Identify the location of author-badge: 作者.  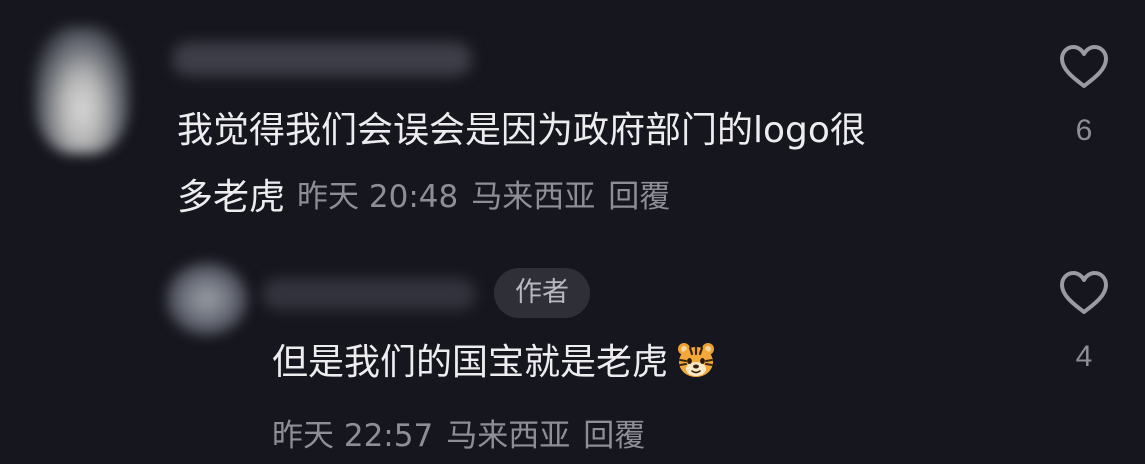
(542, 293).